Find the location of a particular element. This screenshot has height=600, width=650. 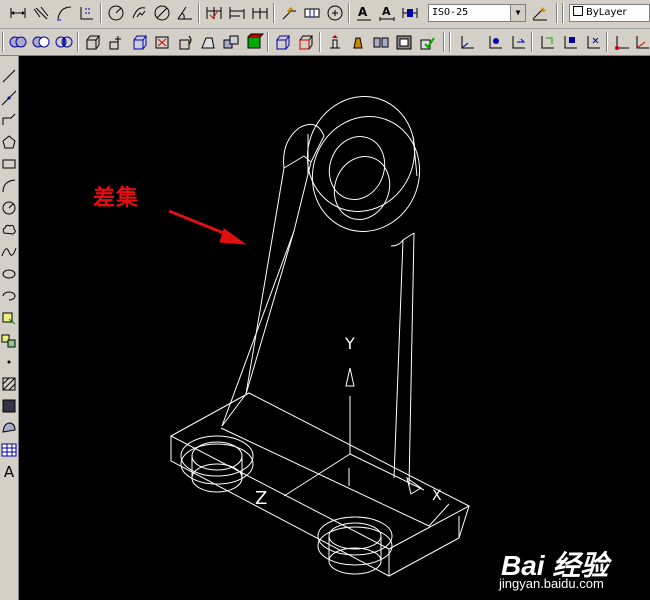

modeling-toolbar is located at coordinates (325, 42).